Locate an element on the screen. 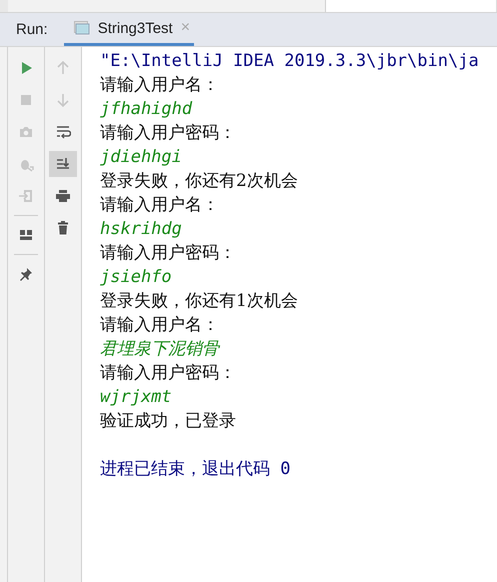 Image resolution: width=497 pixels, height=582 pixels. user-input-line: hskrihdg is located at coordinates (141, 229).